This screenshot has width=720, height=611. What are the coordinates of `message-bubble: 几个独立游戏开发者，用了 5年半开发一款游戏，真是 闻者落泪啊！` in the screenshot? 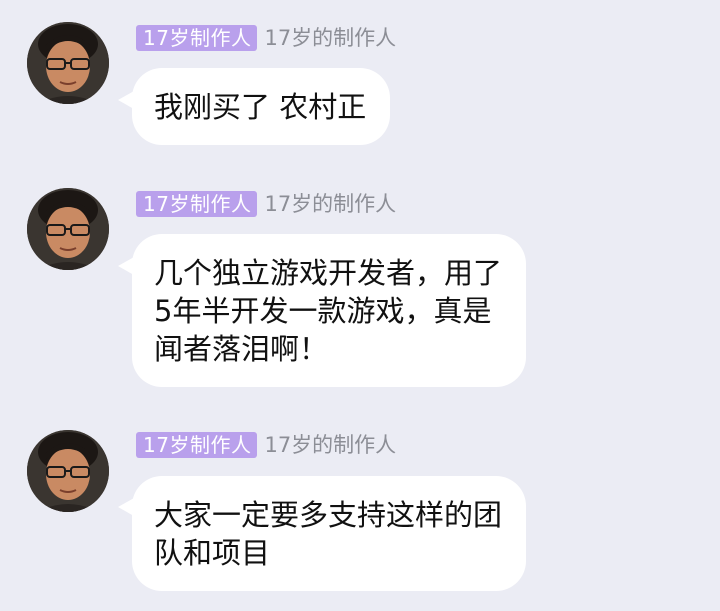 It's located at (329, 310).